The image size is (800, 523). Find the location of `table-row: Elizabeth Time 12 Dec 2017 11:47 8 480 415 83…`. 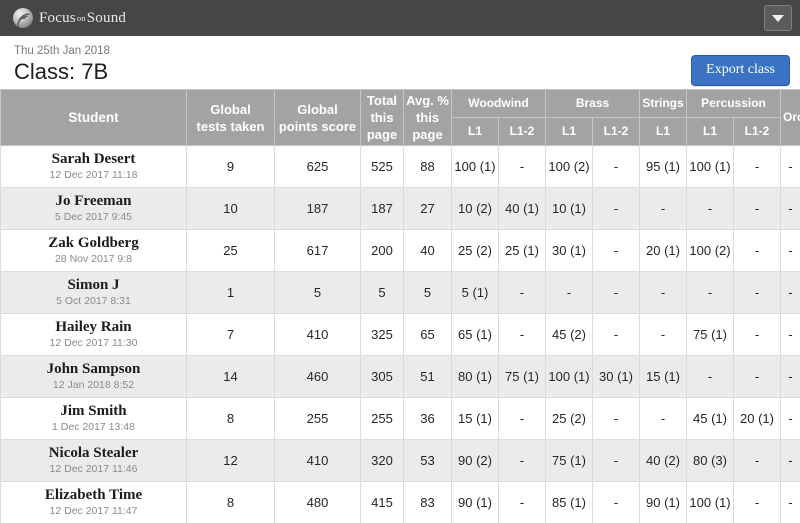

table-row: Elizabeth Time 12 Dec 2017 11:47 8 480 415 83… is located at coordinates (400, 502).